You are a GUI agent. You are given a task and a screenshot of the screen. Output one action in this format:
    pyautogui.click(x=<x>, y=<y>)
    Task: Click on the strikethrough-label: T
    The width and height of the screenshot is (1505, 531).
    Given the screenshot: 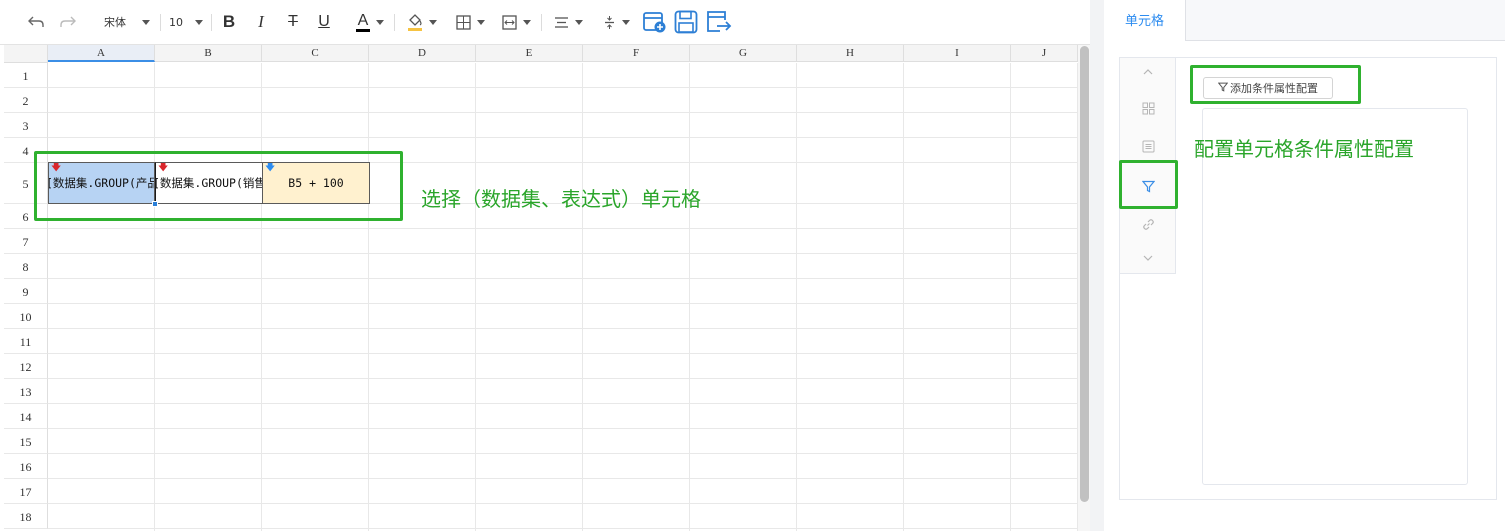 What is the action you would take?
    pyautogui.click(x=293, y=21)
    